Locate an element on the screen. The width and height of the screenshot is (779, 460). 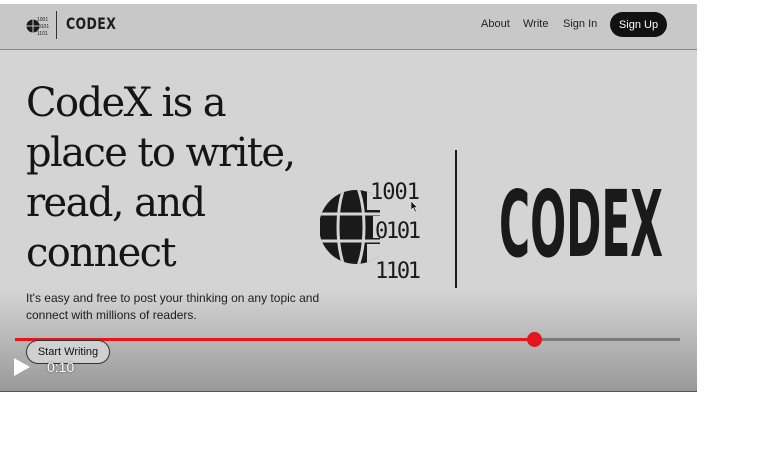
logo-bits-small-1: 1001 is located at coordinates (42, 20).